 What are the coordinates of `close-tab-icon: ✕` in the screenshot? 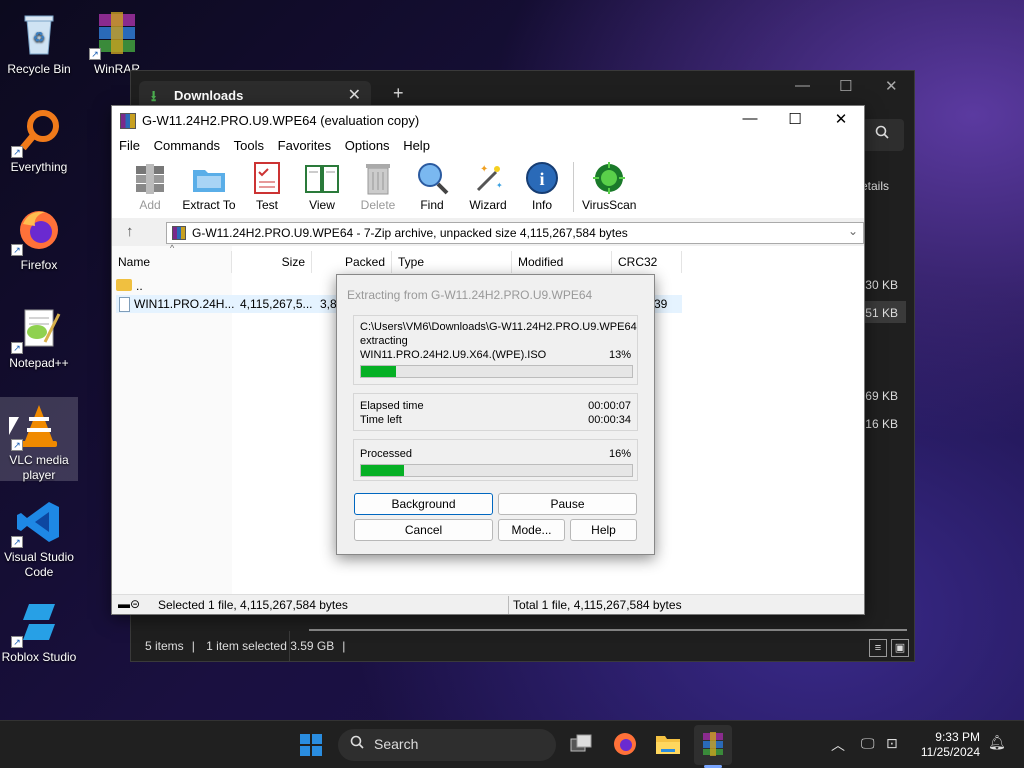 It's located at (354, 95).